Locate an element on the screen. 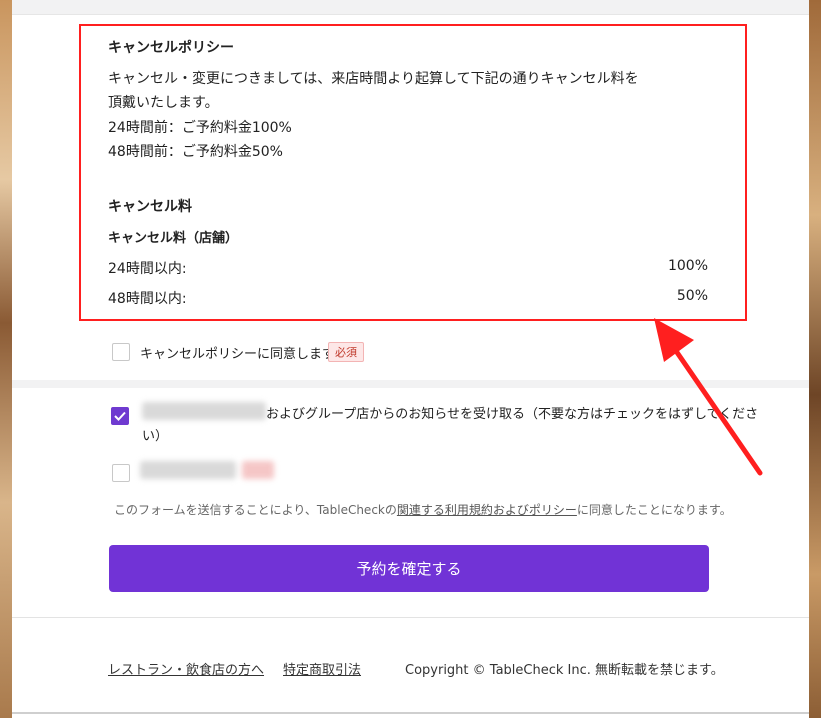 This screenshot has width=821, height=718. newsletter-checkbox is located at coordinates (120, 416).